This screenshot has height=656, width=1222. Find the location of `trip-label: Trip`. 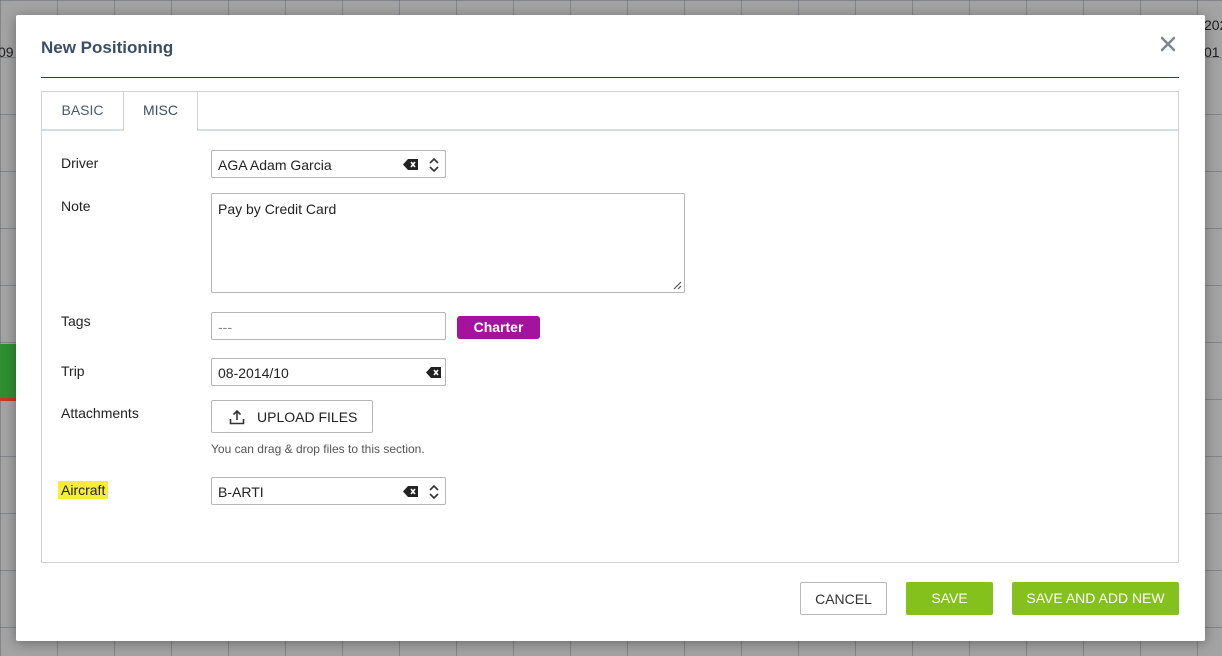

trip-label: Trip is located at coordinates (73, 371).